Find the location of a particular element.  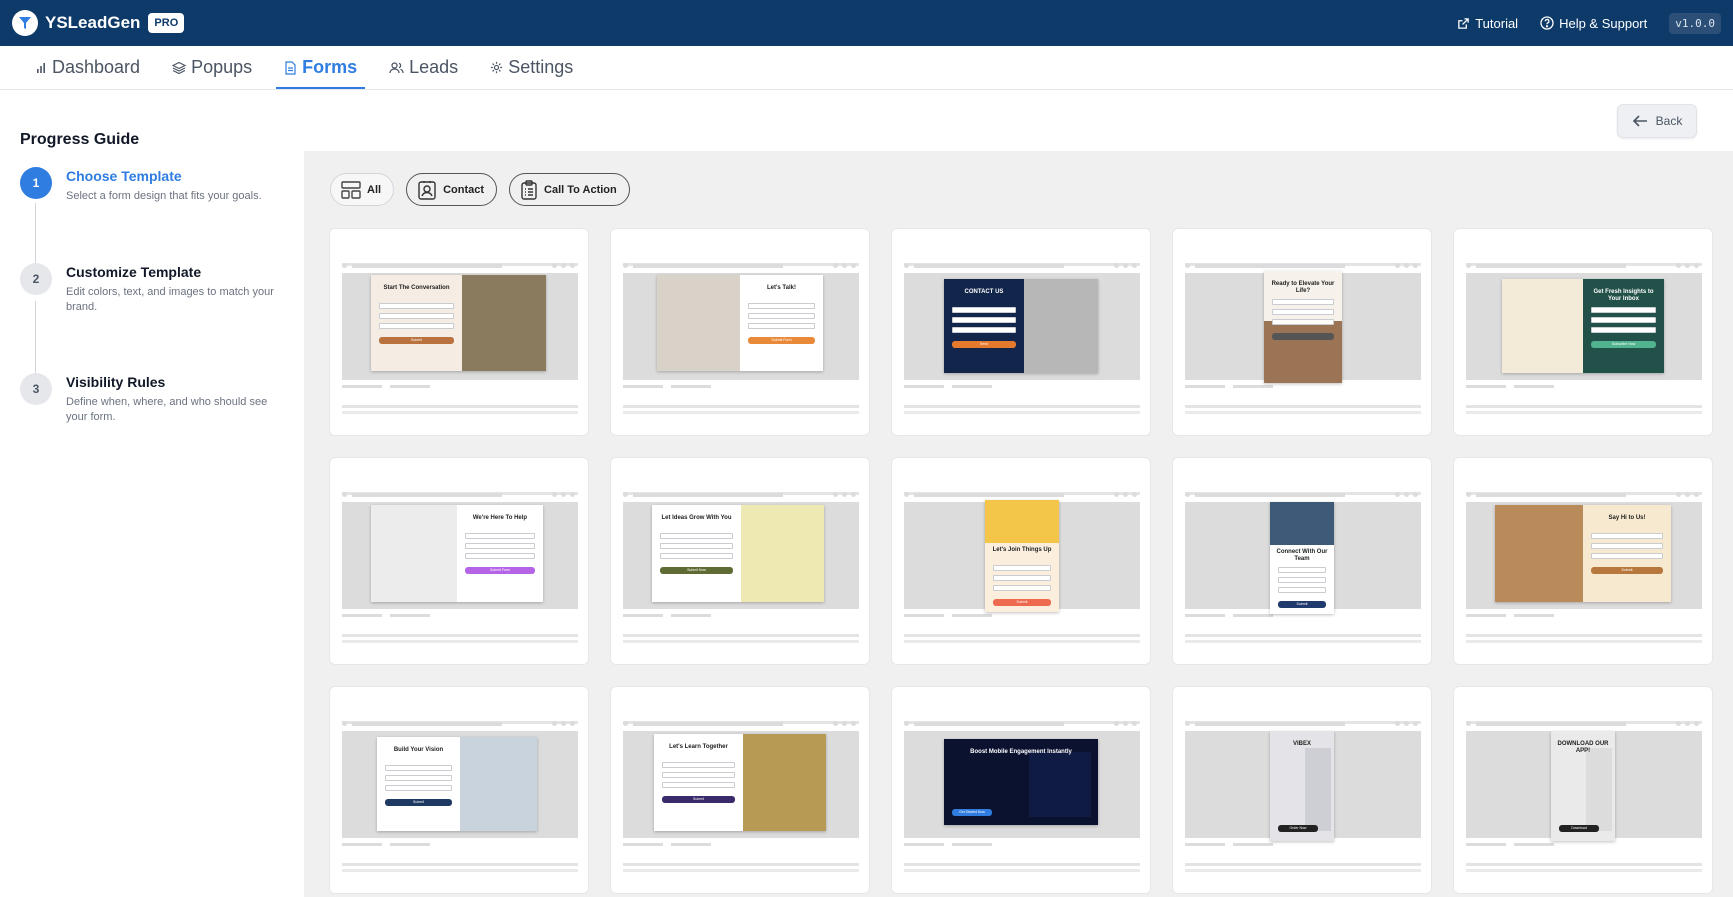

version-badge: v1.0.0 is located at coordinates (1695, 23).